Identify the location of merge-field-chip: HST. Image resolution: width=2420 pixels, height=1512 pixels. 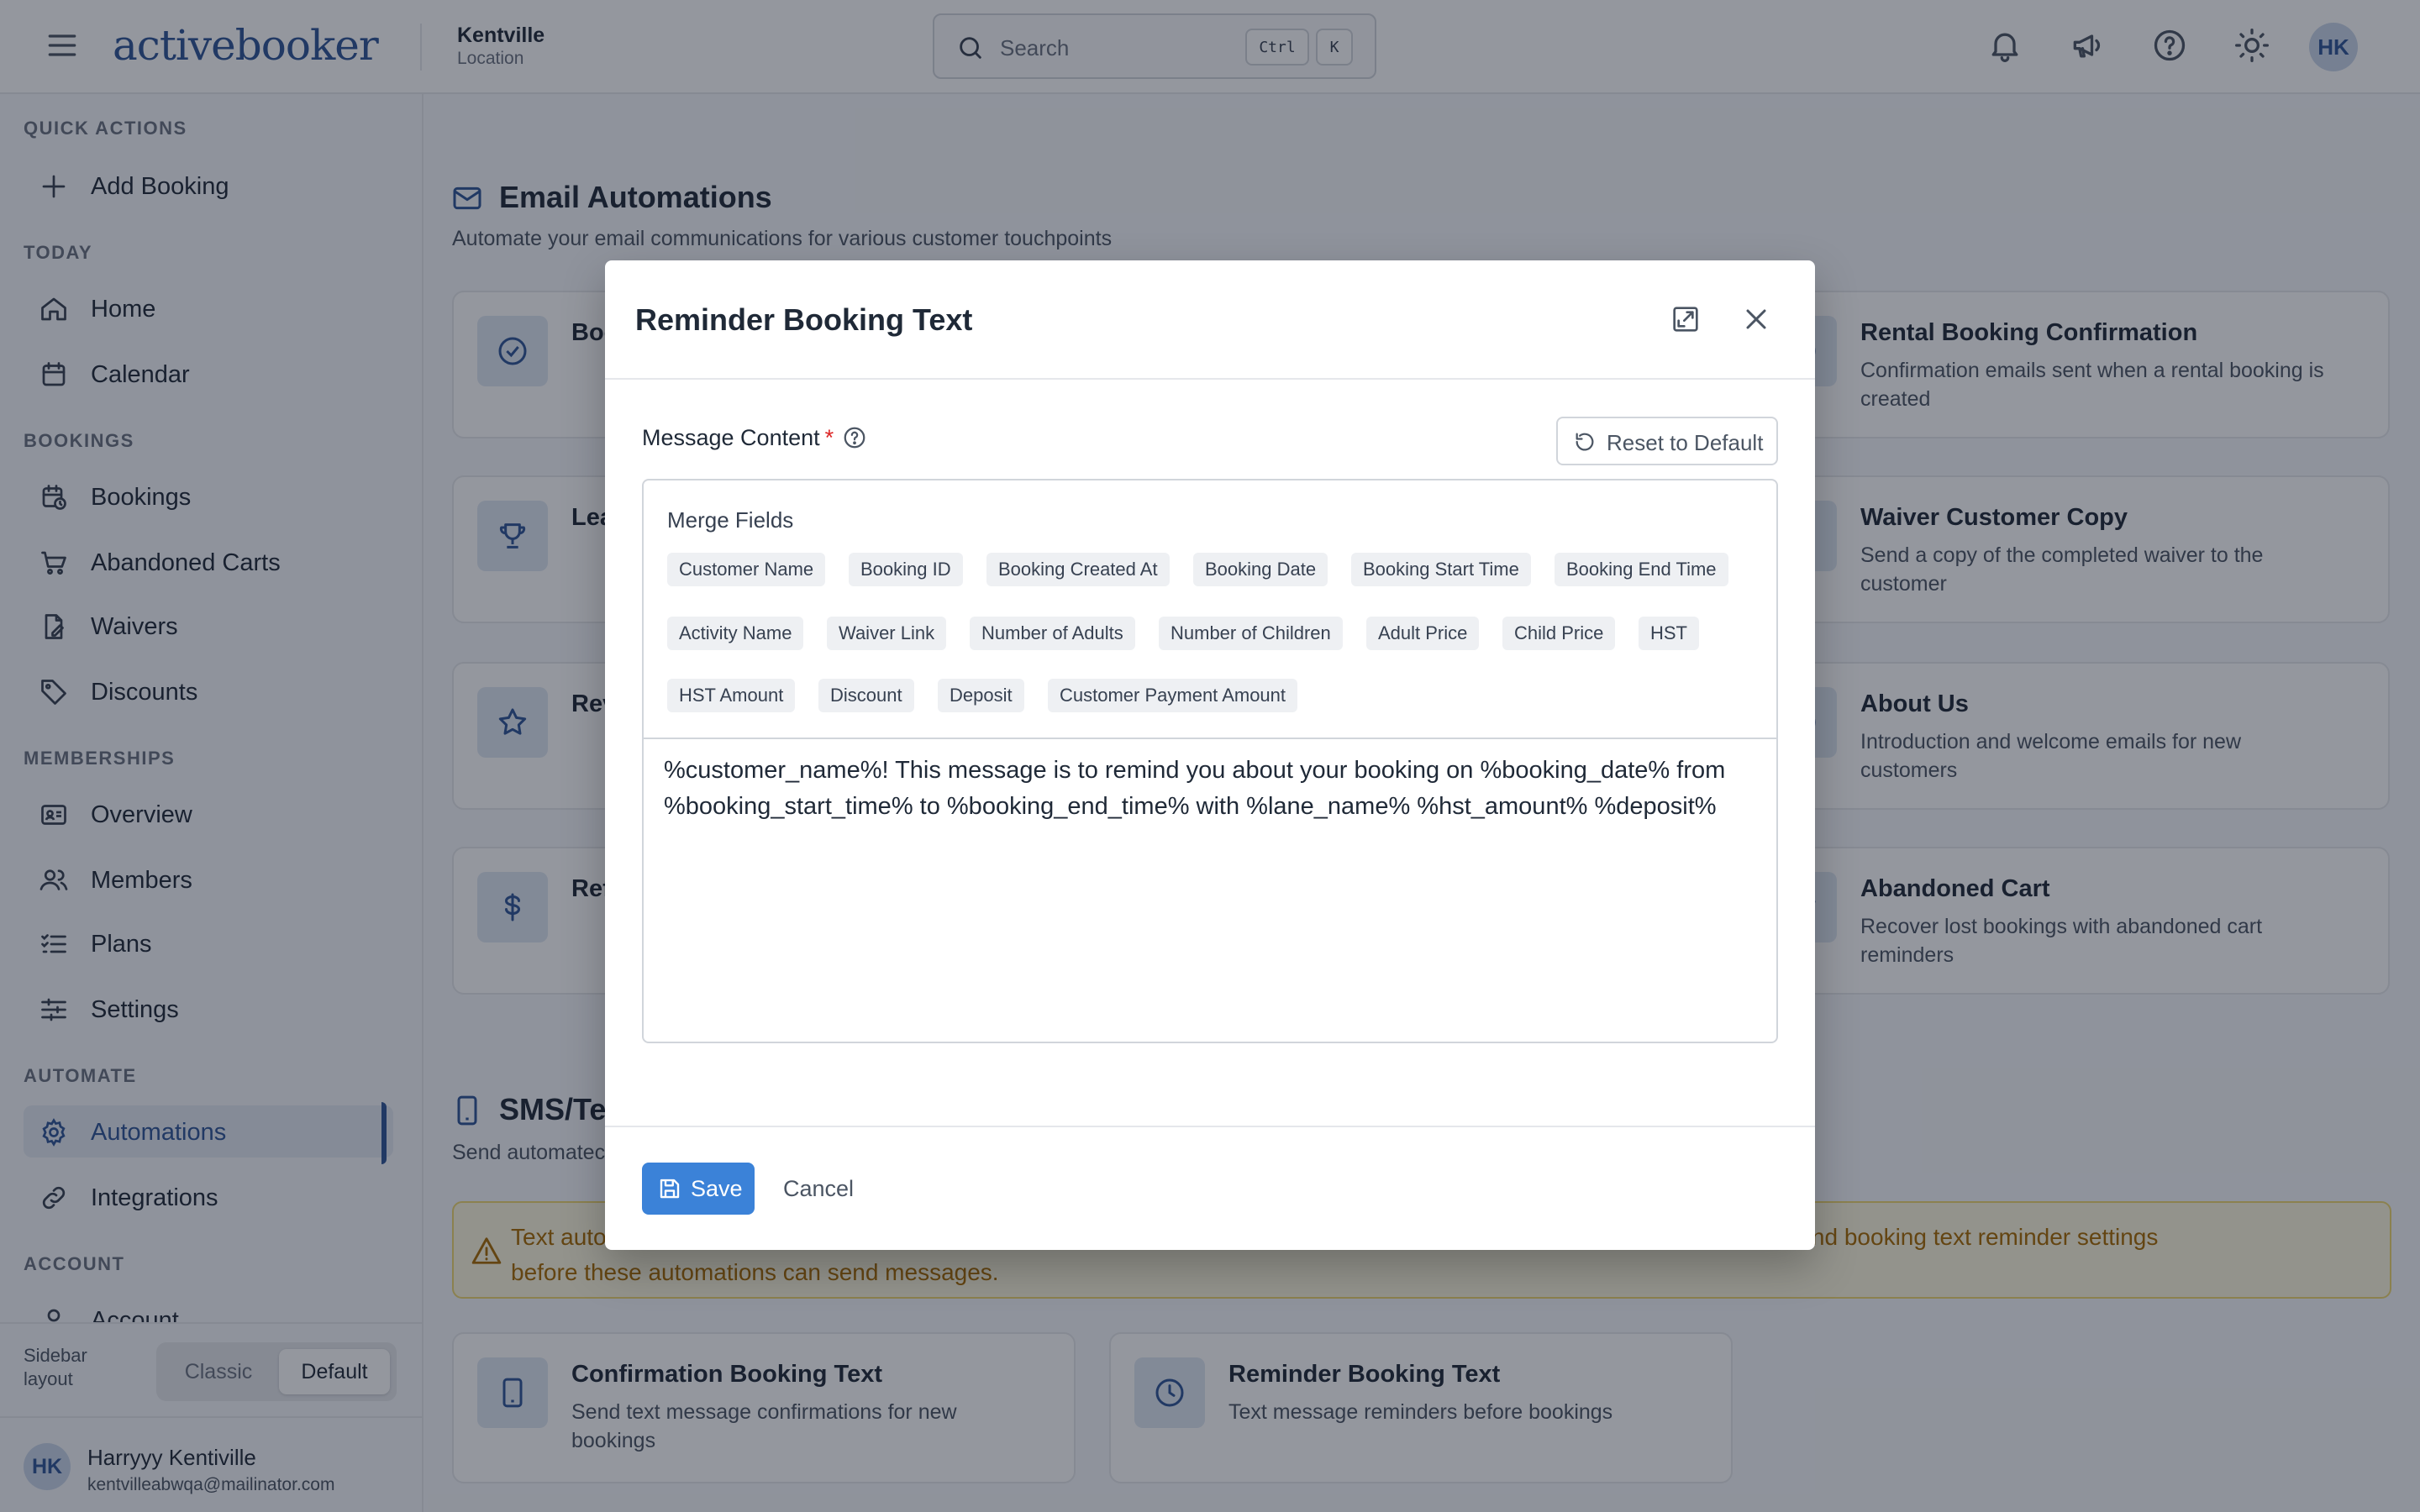
(1669, 633).